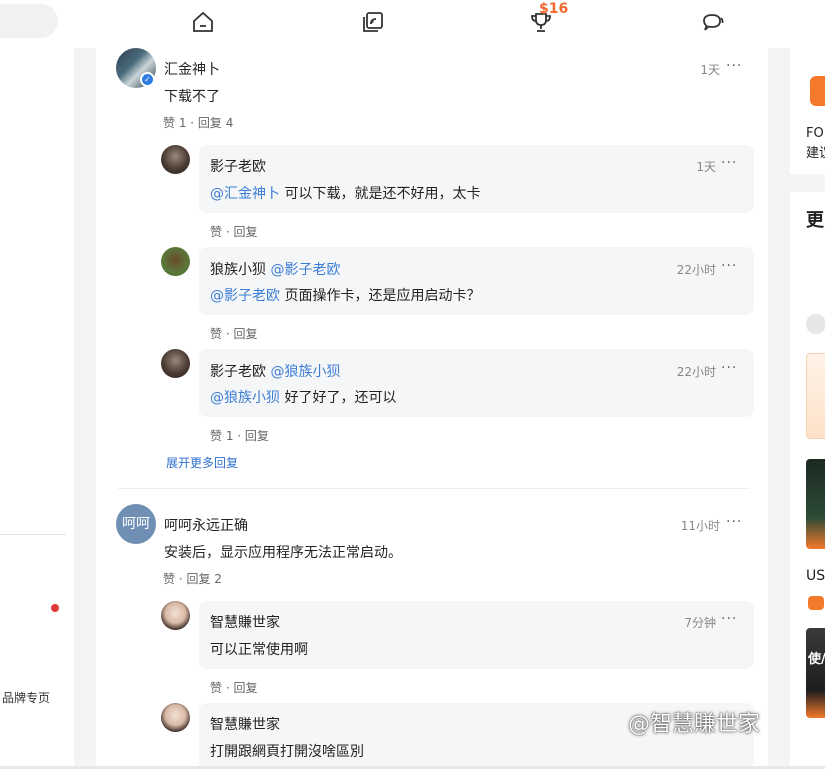  Describe the element at coordinates (26, 697) in the screenshot. I see `brand-page-link: 品牌专页` at that location.